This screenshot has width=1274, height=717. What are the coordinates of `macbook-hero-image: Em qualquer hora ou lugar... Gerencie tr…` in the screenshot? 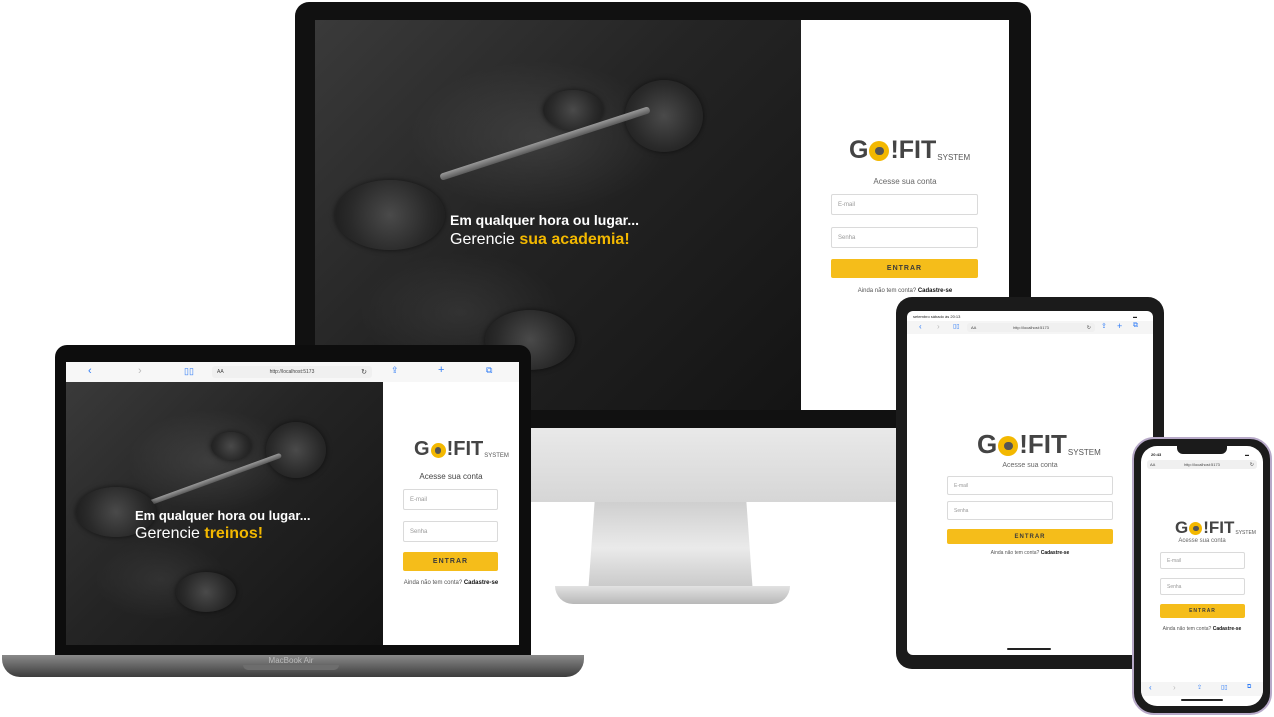 It's located at (224, 513).